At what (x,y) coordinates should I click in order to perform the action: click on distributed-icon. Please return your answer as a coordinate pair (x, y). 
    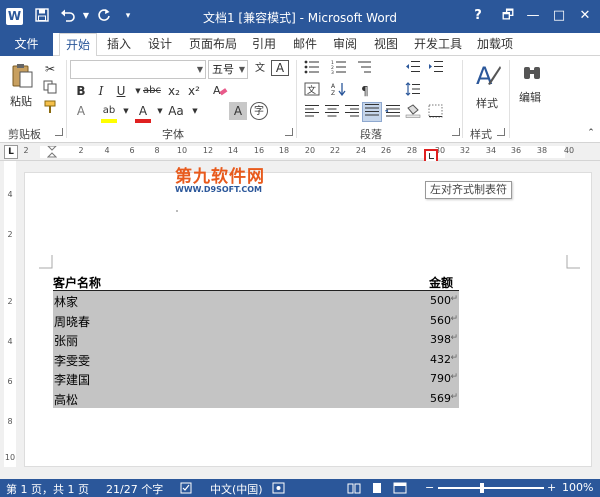
    Looking at the image, I should click on (393, 113).